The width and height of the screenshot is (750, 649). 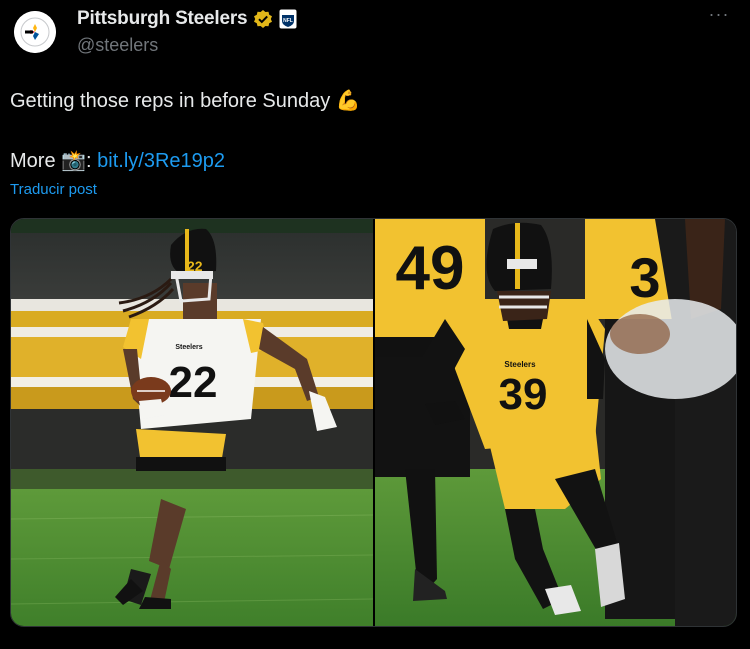 What do you see at coordinates (53, 189) in the screenshot?
I see `translate-post-link: Traducir post` at bounding box center [53, 189].